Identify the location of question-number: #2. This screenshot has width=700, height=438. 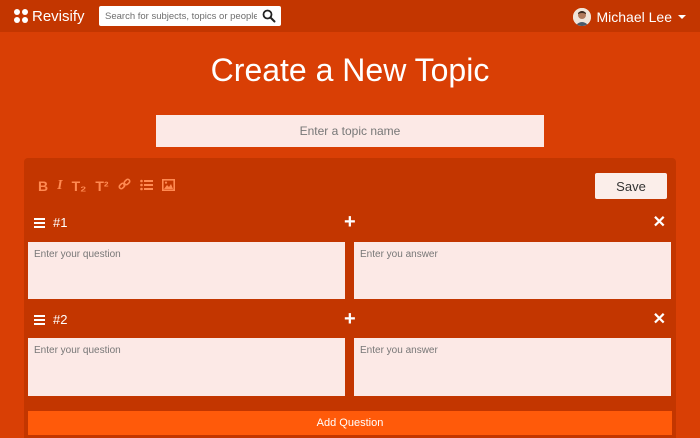
(60, 319).